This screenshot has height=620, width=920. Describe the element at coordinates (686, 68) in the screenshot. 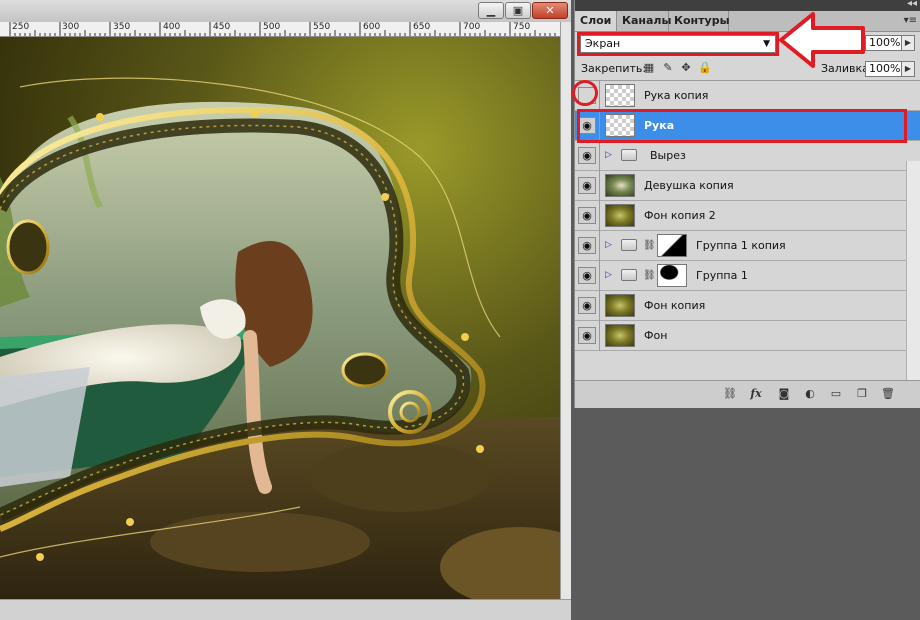

I see `lock-position-icon: ✥` at that location.